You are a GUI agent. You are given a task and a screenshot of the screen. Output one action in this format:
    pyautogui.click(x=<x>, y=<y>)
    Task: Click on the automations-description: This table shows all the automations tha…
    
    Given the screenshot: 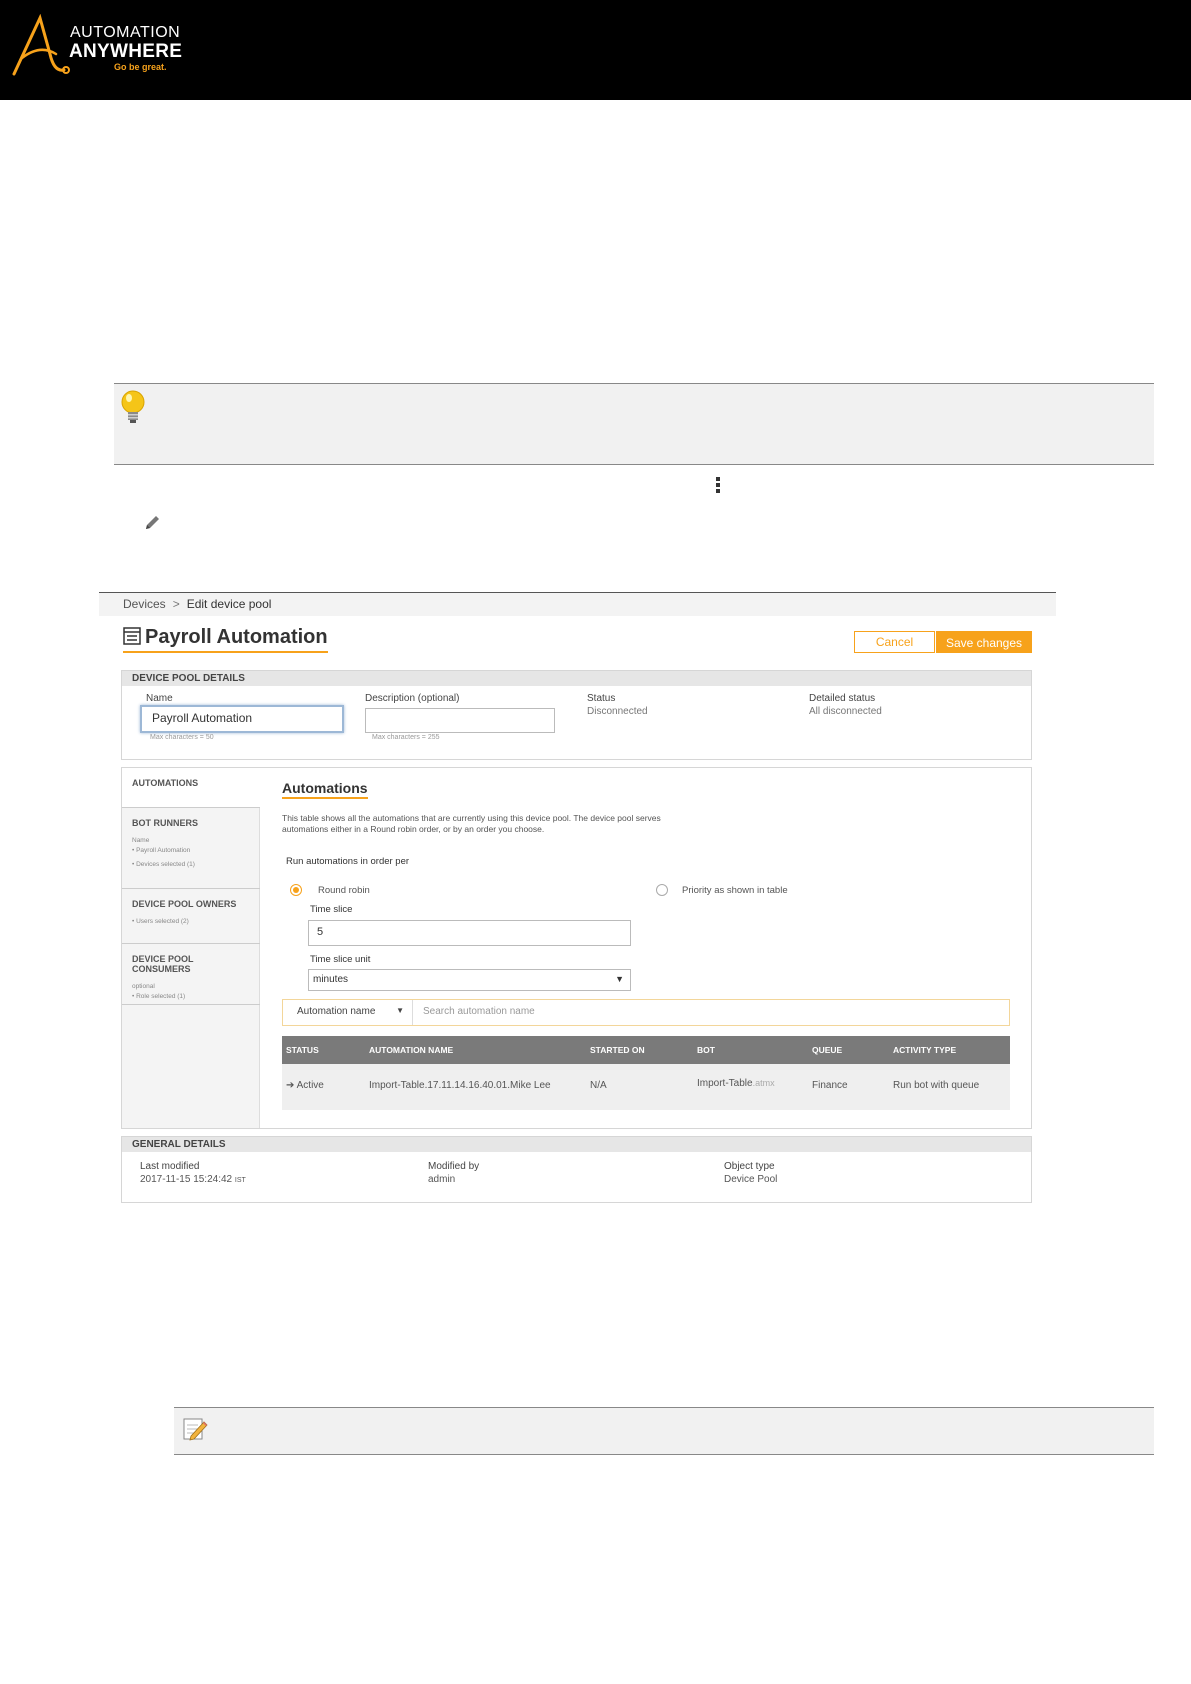 What is the action you would take?
    pyautogui.click(x=471, y=823)
    